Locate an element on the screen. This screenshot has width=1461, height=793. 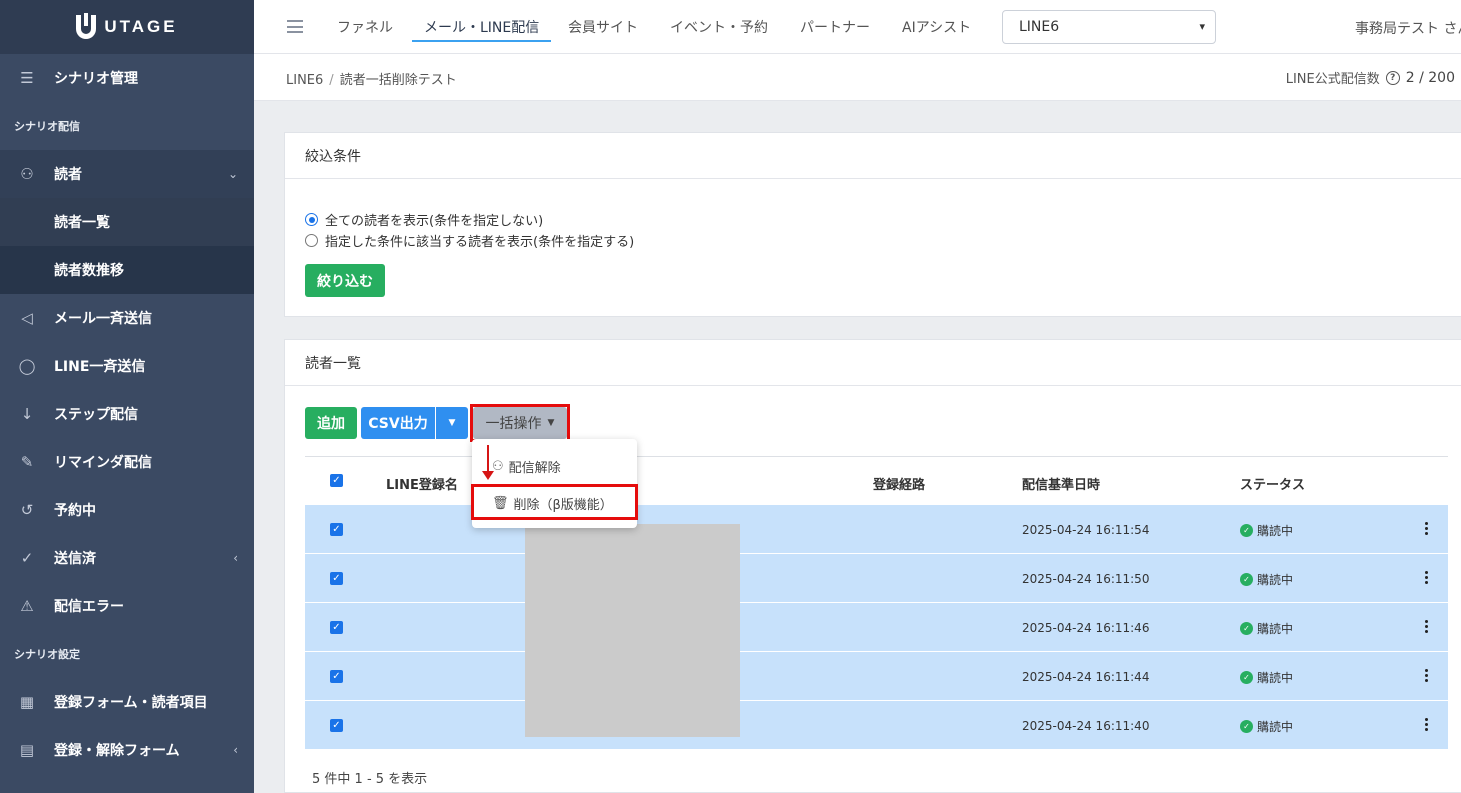
check-icon: ✓ is located at coordinates (27, 558).